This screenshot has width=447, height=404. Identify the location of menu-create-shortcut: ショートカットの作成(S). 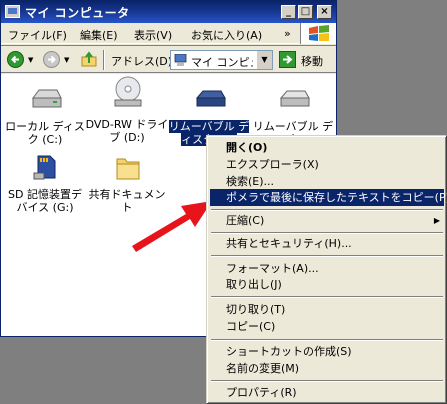
(327, 351).